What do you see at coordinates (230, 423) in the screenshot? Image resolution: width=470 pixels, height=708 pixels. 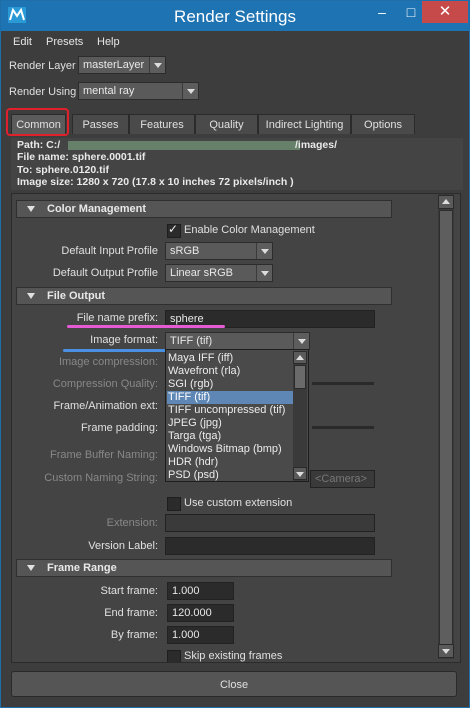 I see `format-option: JPEG (jpg)` at bounding box center [230, 423].